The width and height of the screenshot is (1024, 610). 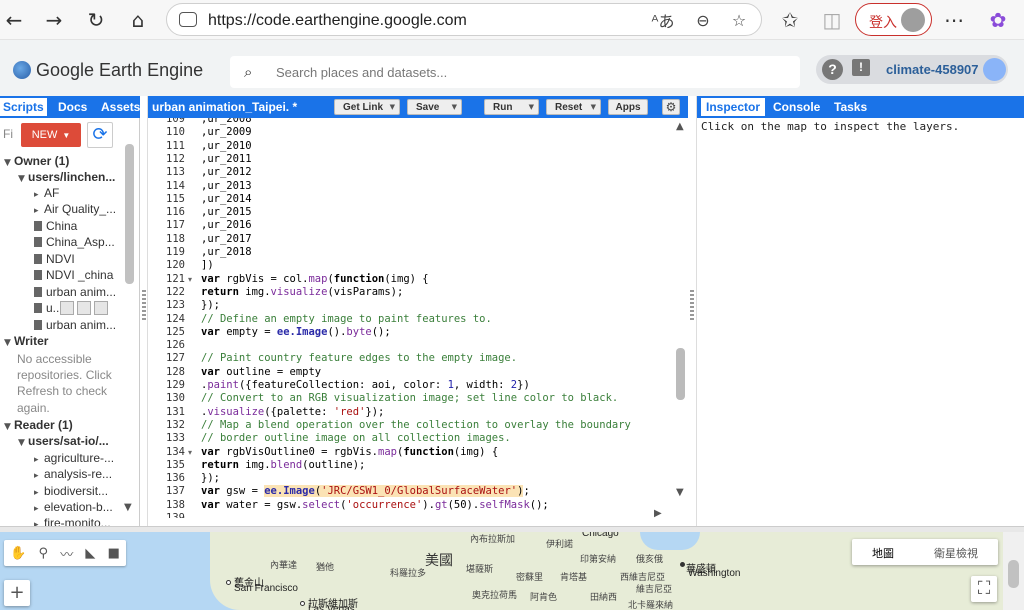 What do you see at coordinates (832, 69) in the screenshot?
I see `help-icon: ?` at bounding box center [832, 69].